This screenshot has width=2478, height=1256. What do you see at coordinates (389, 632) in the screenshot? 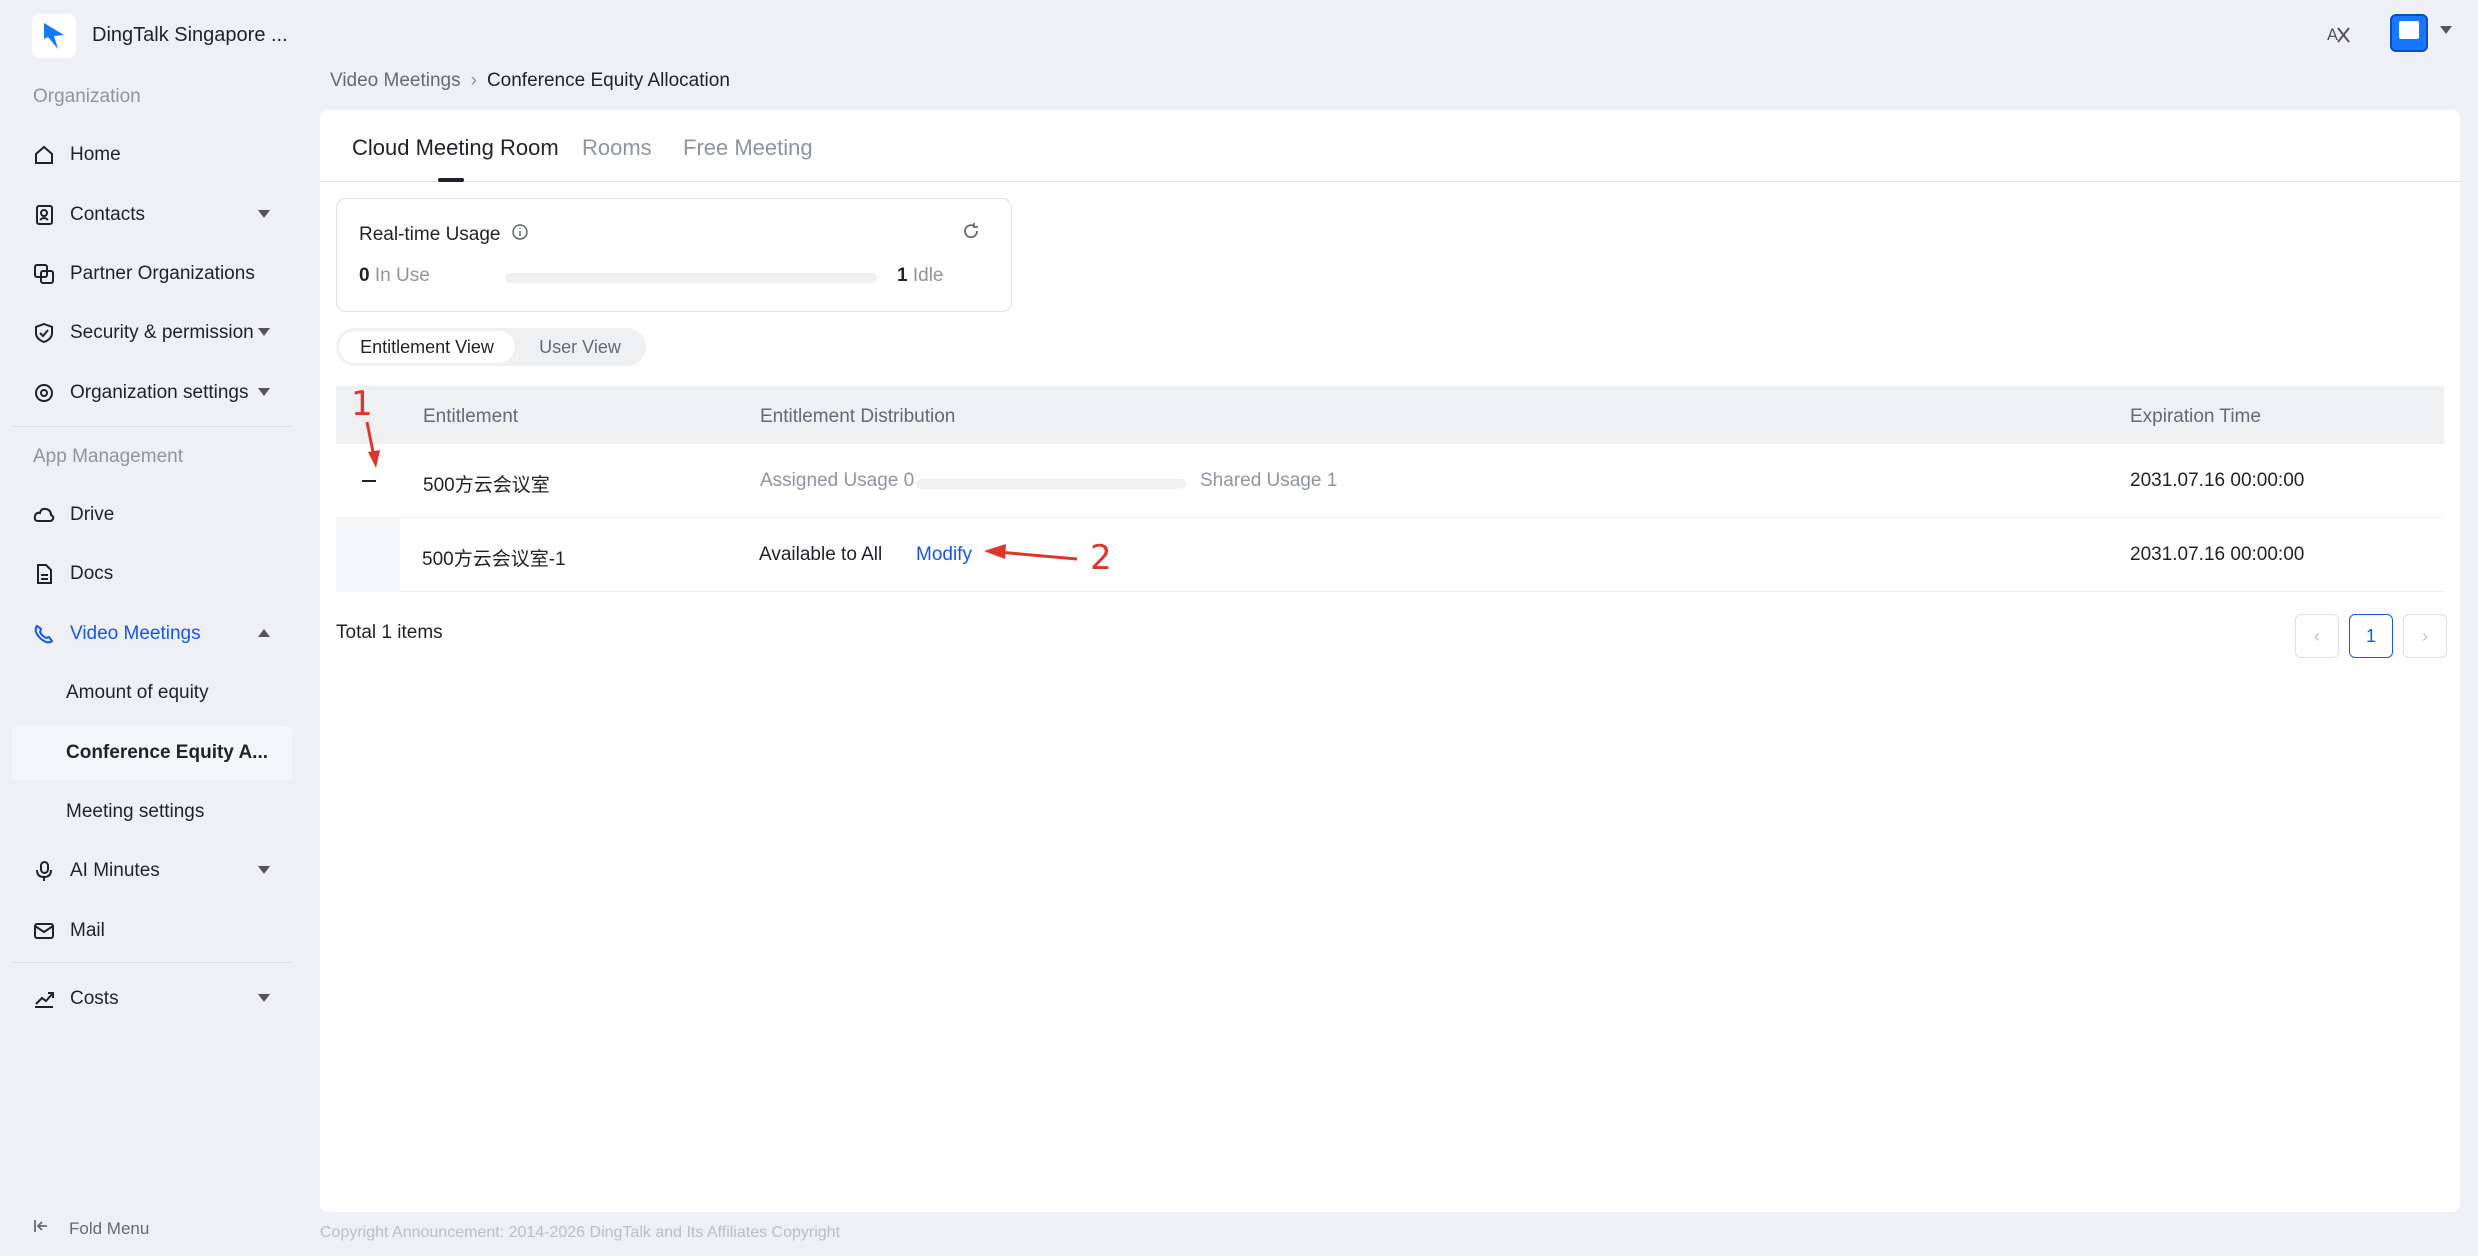
I see `total-items: Total 1 items` at bounding box center [389, 632].